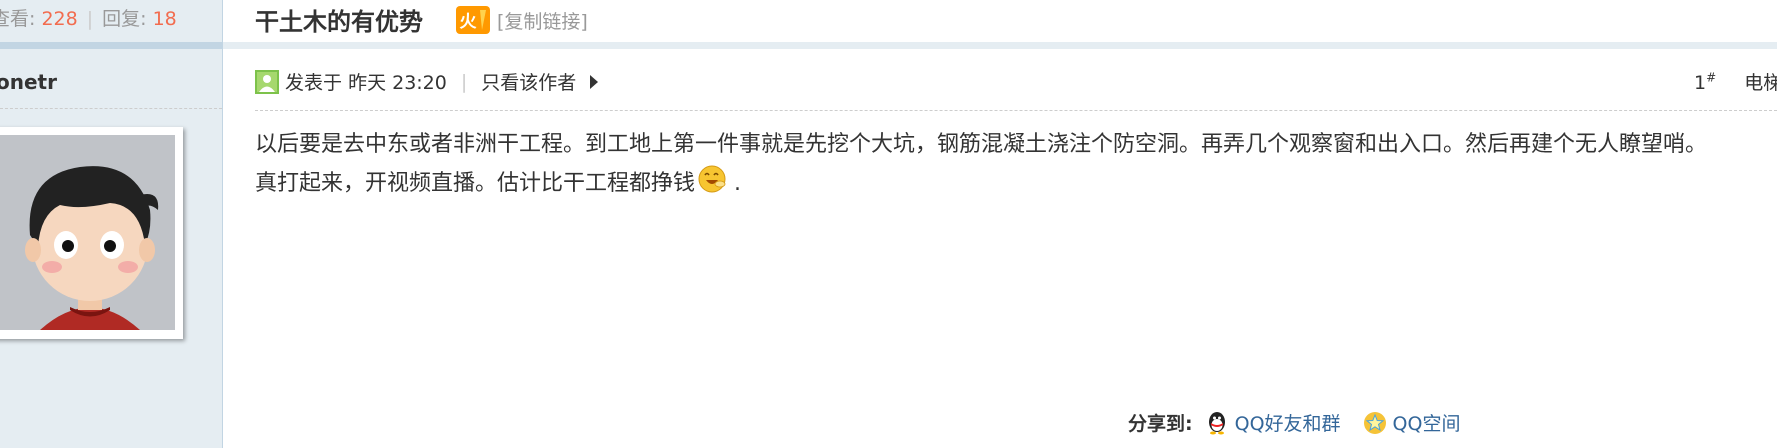  I want to click on floor-mark: #, so click(1711, 77).